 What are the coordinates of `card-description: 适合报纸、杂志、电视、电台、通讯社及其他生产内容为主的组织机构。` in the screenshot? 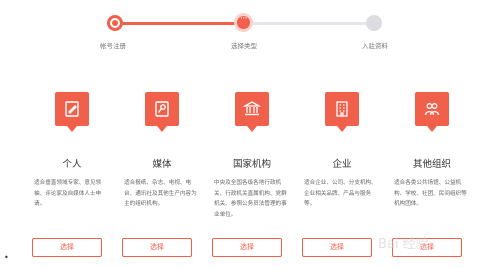 It's located at (160, 193).